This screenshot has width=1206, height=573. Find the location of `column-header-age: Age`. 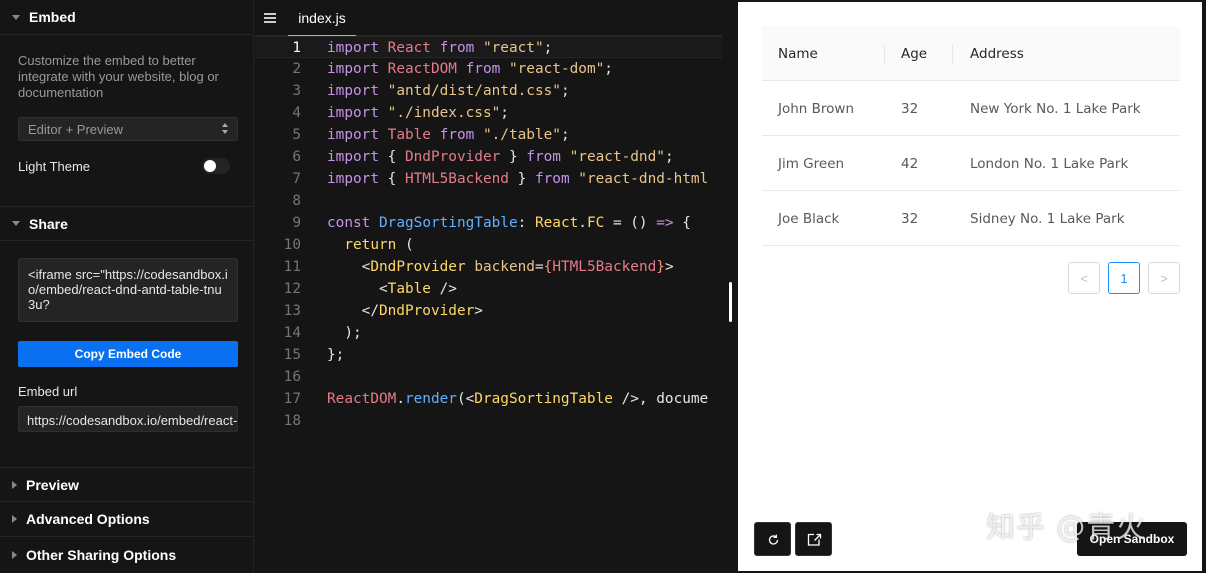

column-header-age: Age is located at coordinates (914, 53).